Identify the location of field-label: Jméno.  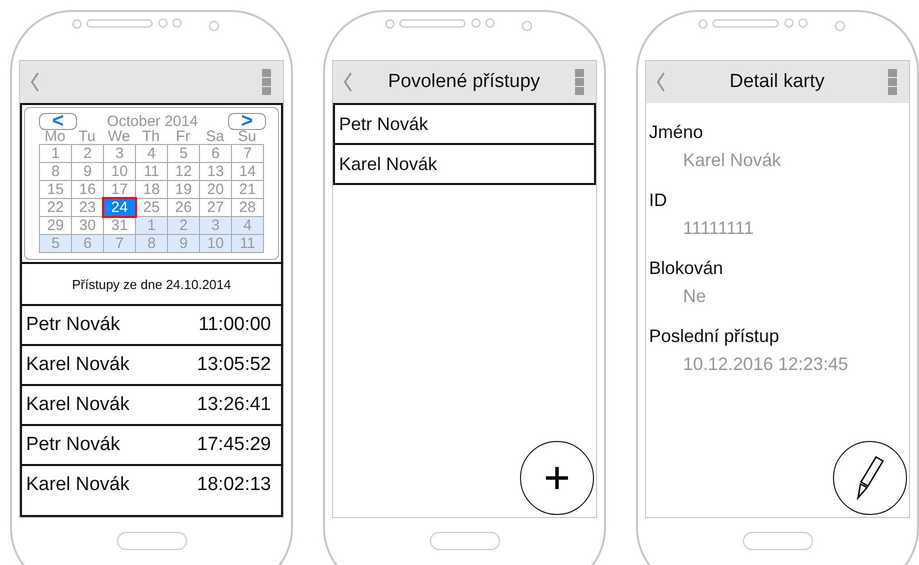
(676, 132).